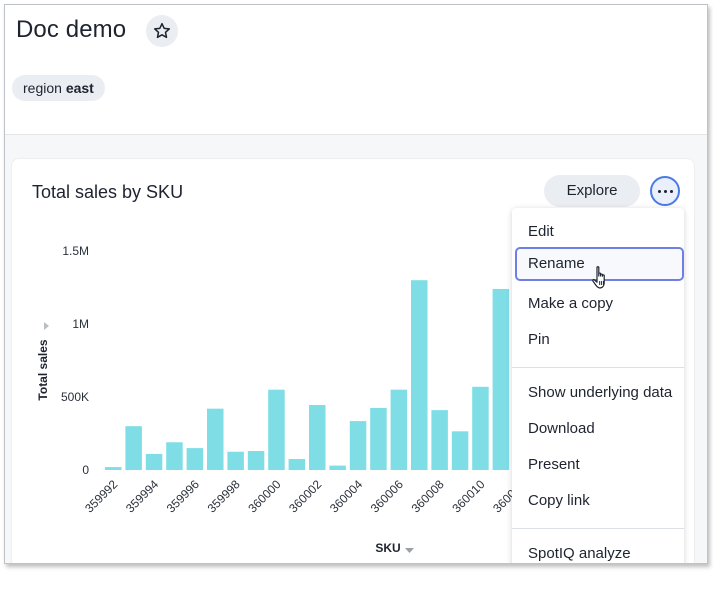 This screenshot has height=601, width=713. Describe the element at coordinates (387, 548) in the screenshot. I see `x-axis-title: SKU` at that location.